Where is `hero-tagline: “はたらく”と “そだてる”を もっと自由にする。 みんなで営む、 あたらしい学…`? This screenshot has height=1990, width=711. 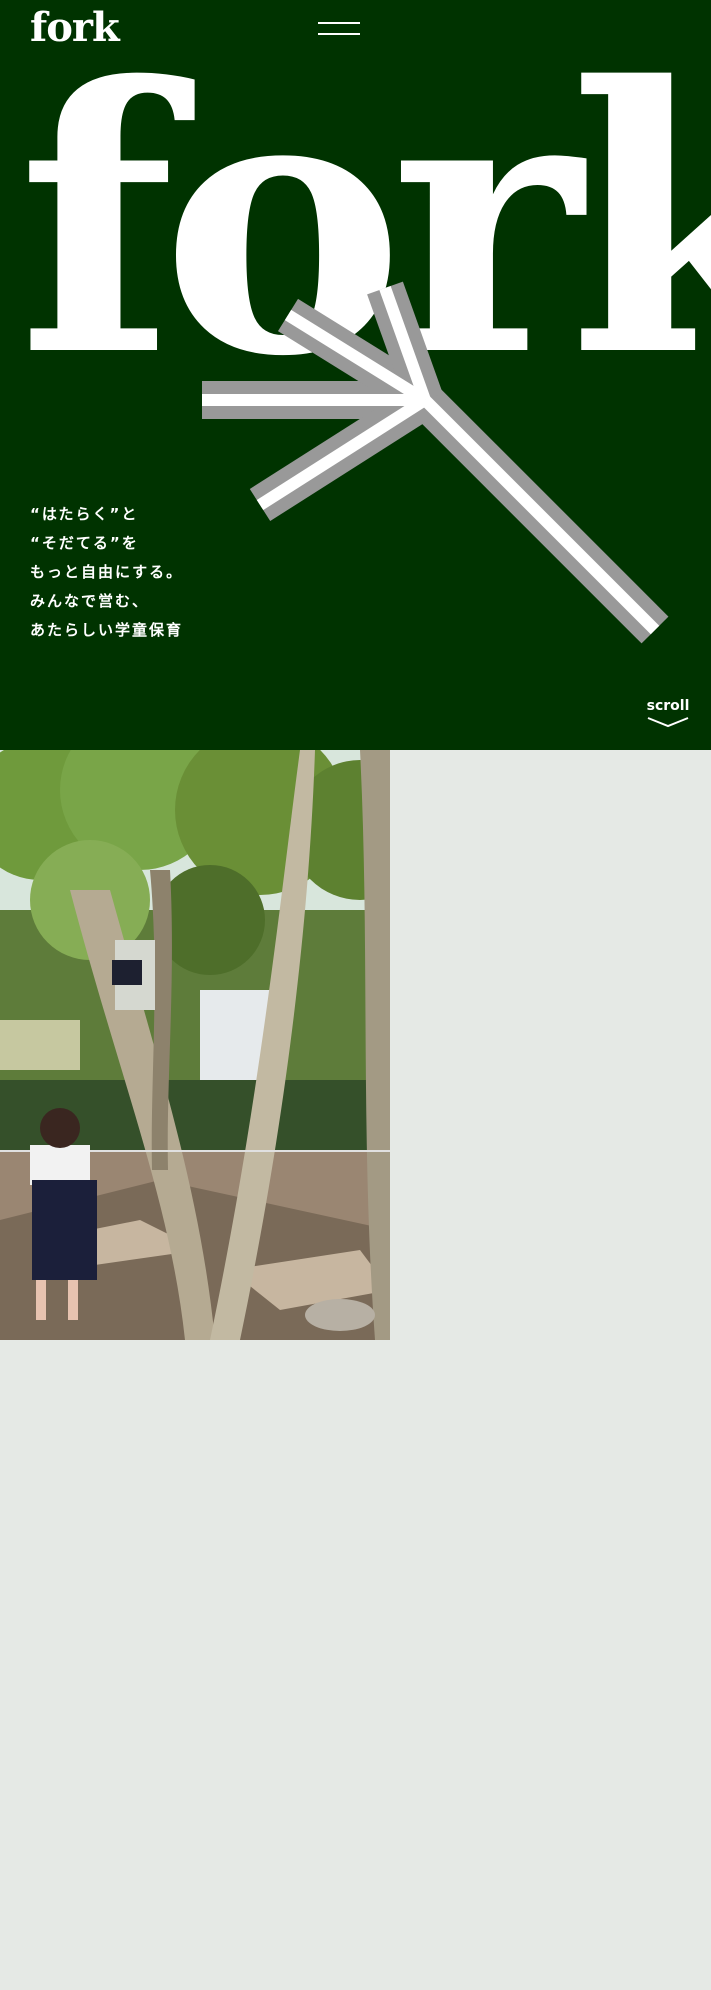 hero-tagline: “はたらく”と “そだてる”を もっと自由にする。 みんなで営む、 あたらしい学… is located at coordinates (106, 572).